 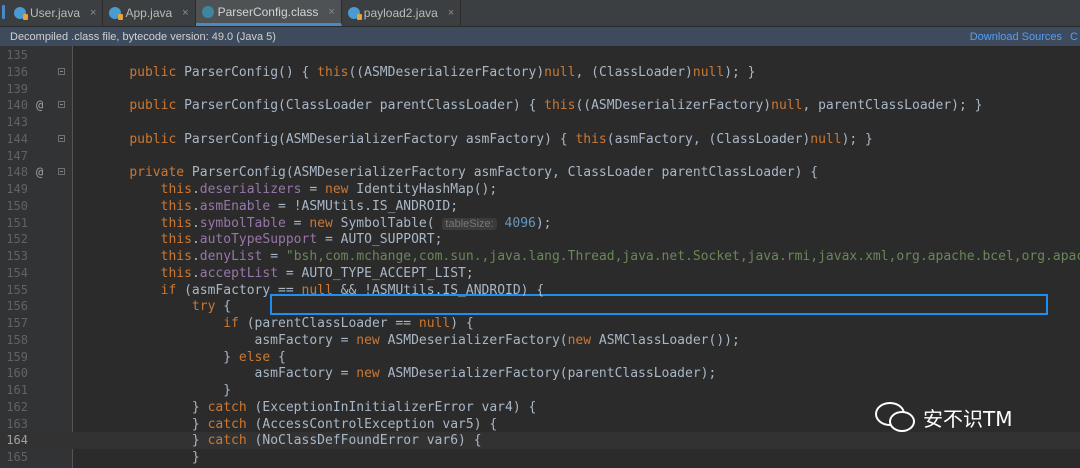 What do you see at coordinates (540, 156) in the screenshot?
I see `code-line: 147` at bounding box center [540, 156].